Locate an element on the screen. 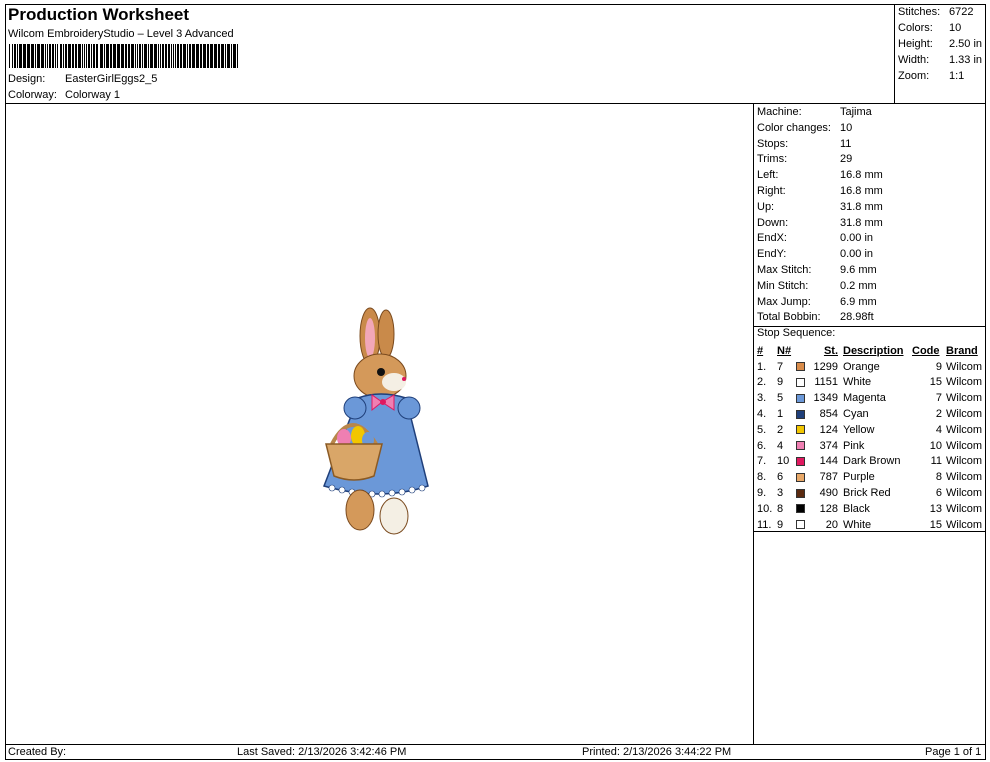  stop-row: 3. 5 1349 Magenta 7 Wilcom is located at coordinates (869, 398).